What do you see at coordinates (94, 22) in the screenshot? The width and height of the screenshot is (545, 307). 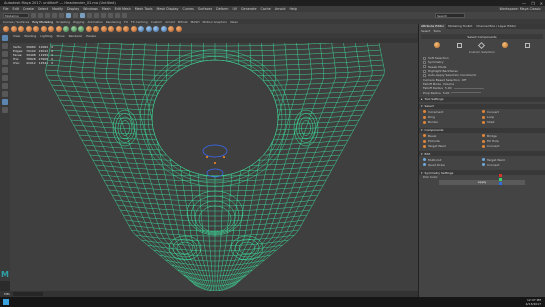 I see `shelf-tab-animation: Animation` at bounding box center [94, 22].